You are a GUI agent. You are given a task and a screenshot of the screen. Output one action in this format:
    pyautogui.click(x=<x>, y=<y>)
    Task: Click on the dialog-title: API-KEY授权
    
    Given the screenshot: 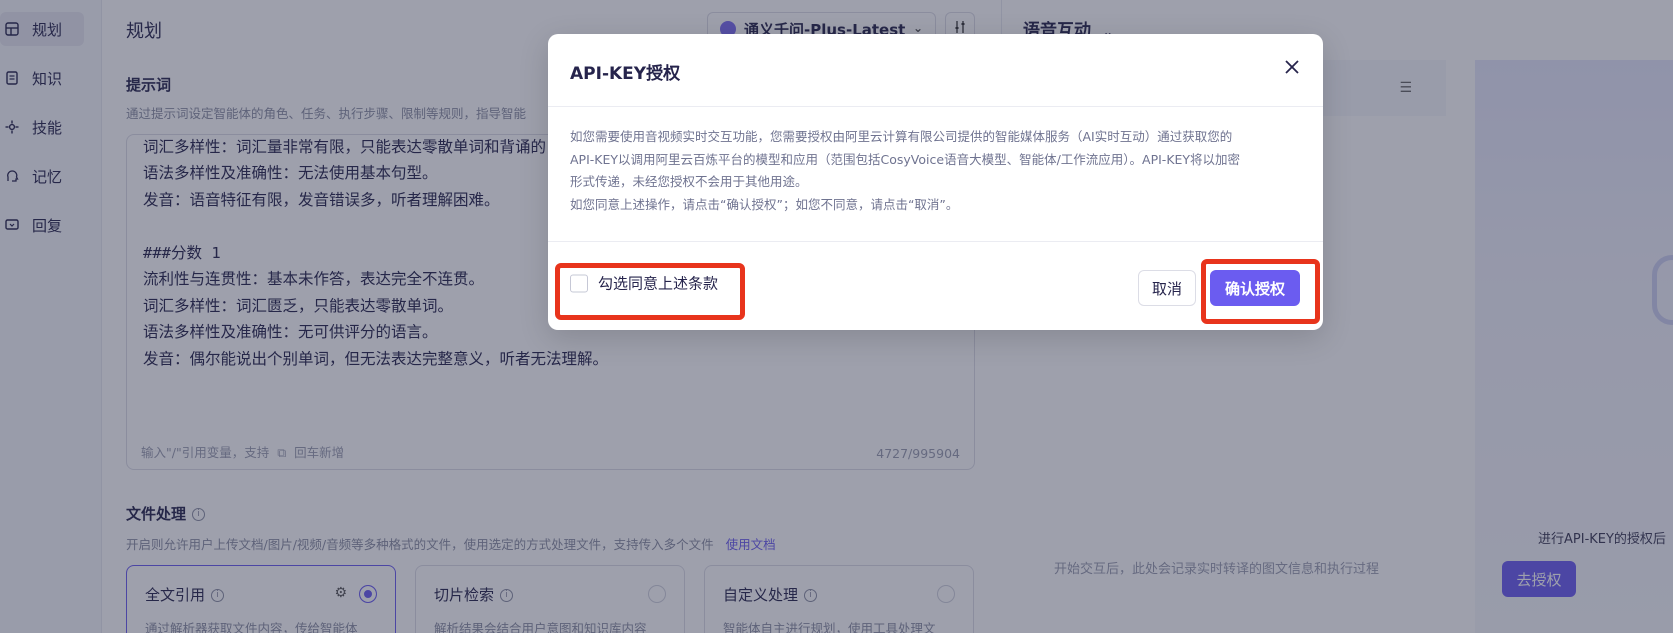 What is the action you would take?
    pyautogui.click(x=625, y=74)
    